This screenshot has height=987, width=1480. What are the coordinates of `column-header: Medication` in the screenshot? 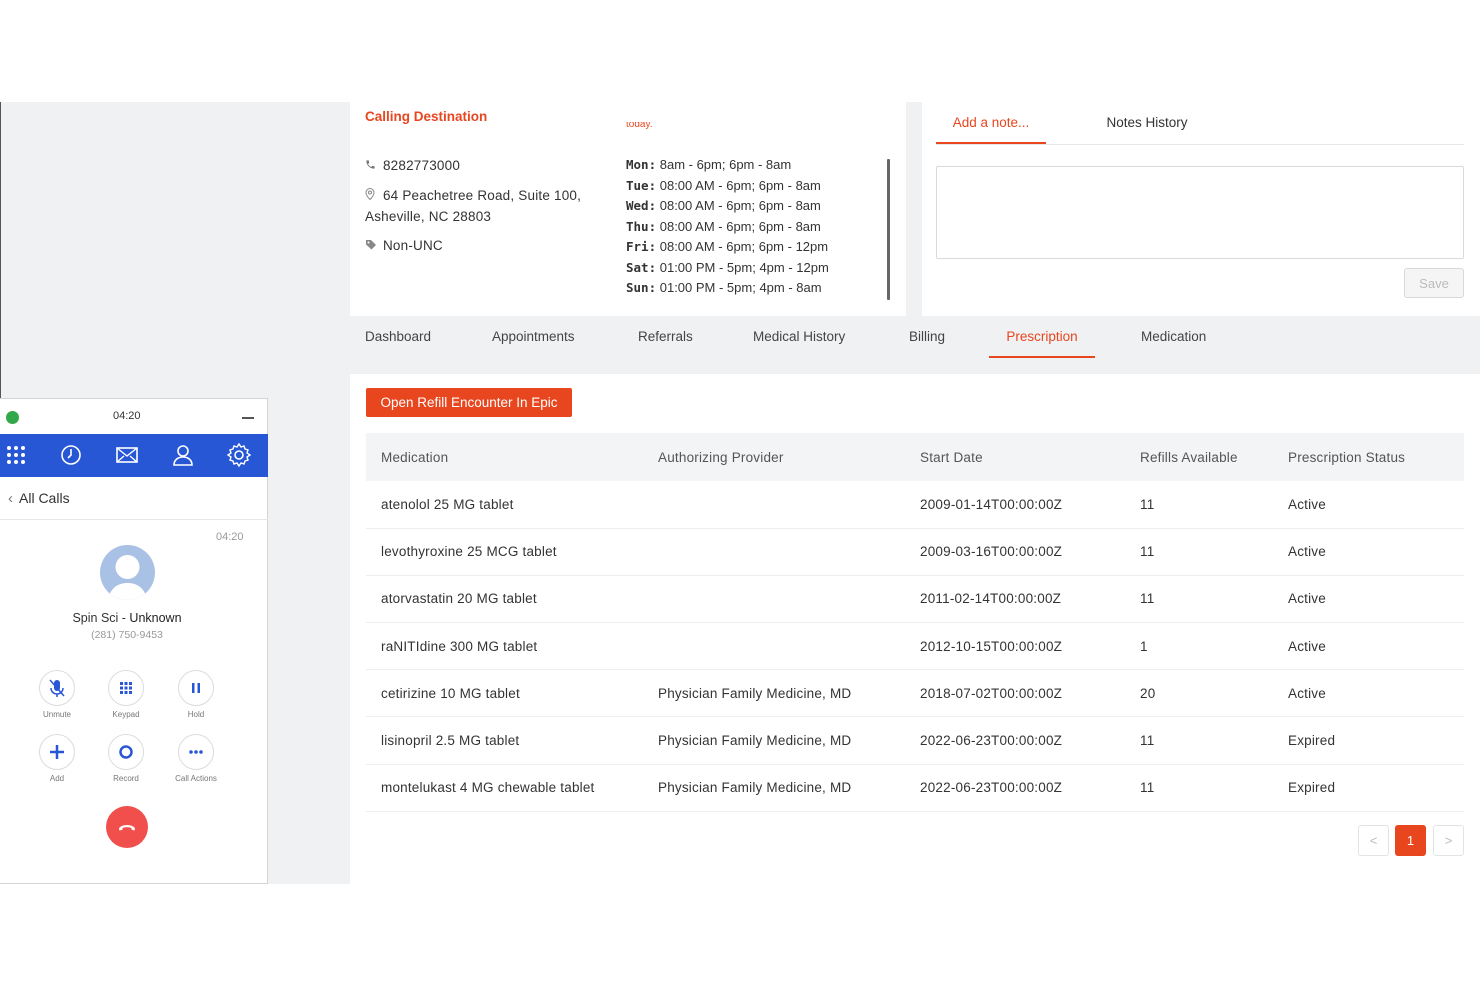 It's located at (512, 457).